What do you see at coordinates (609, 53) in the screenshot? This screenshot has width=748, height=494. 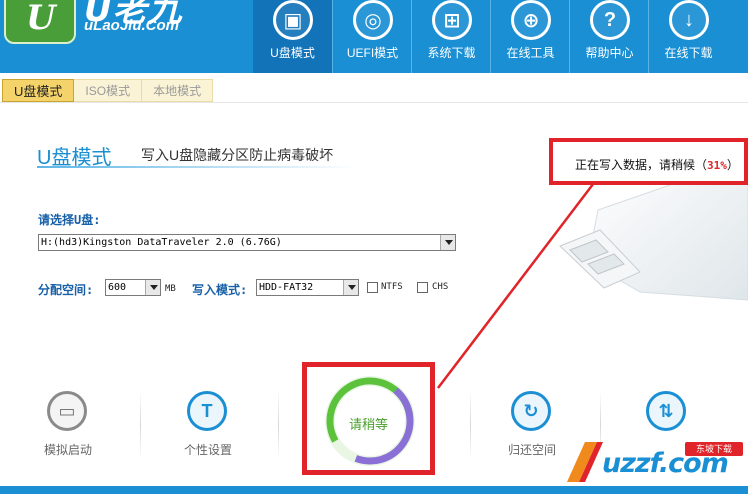 I see `nav-label: 帮助中心` at bounding box center [609, 53].